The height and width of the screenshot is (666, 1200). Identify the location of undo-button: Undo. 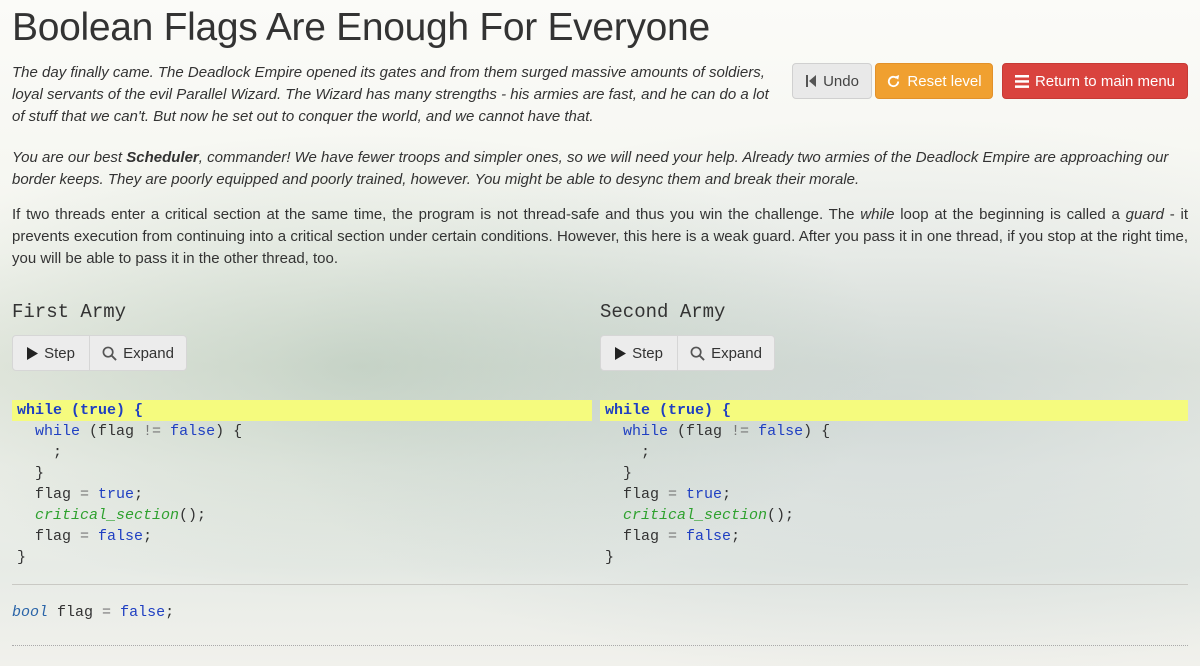
(832, 81).